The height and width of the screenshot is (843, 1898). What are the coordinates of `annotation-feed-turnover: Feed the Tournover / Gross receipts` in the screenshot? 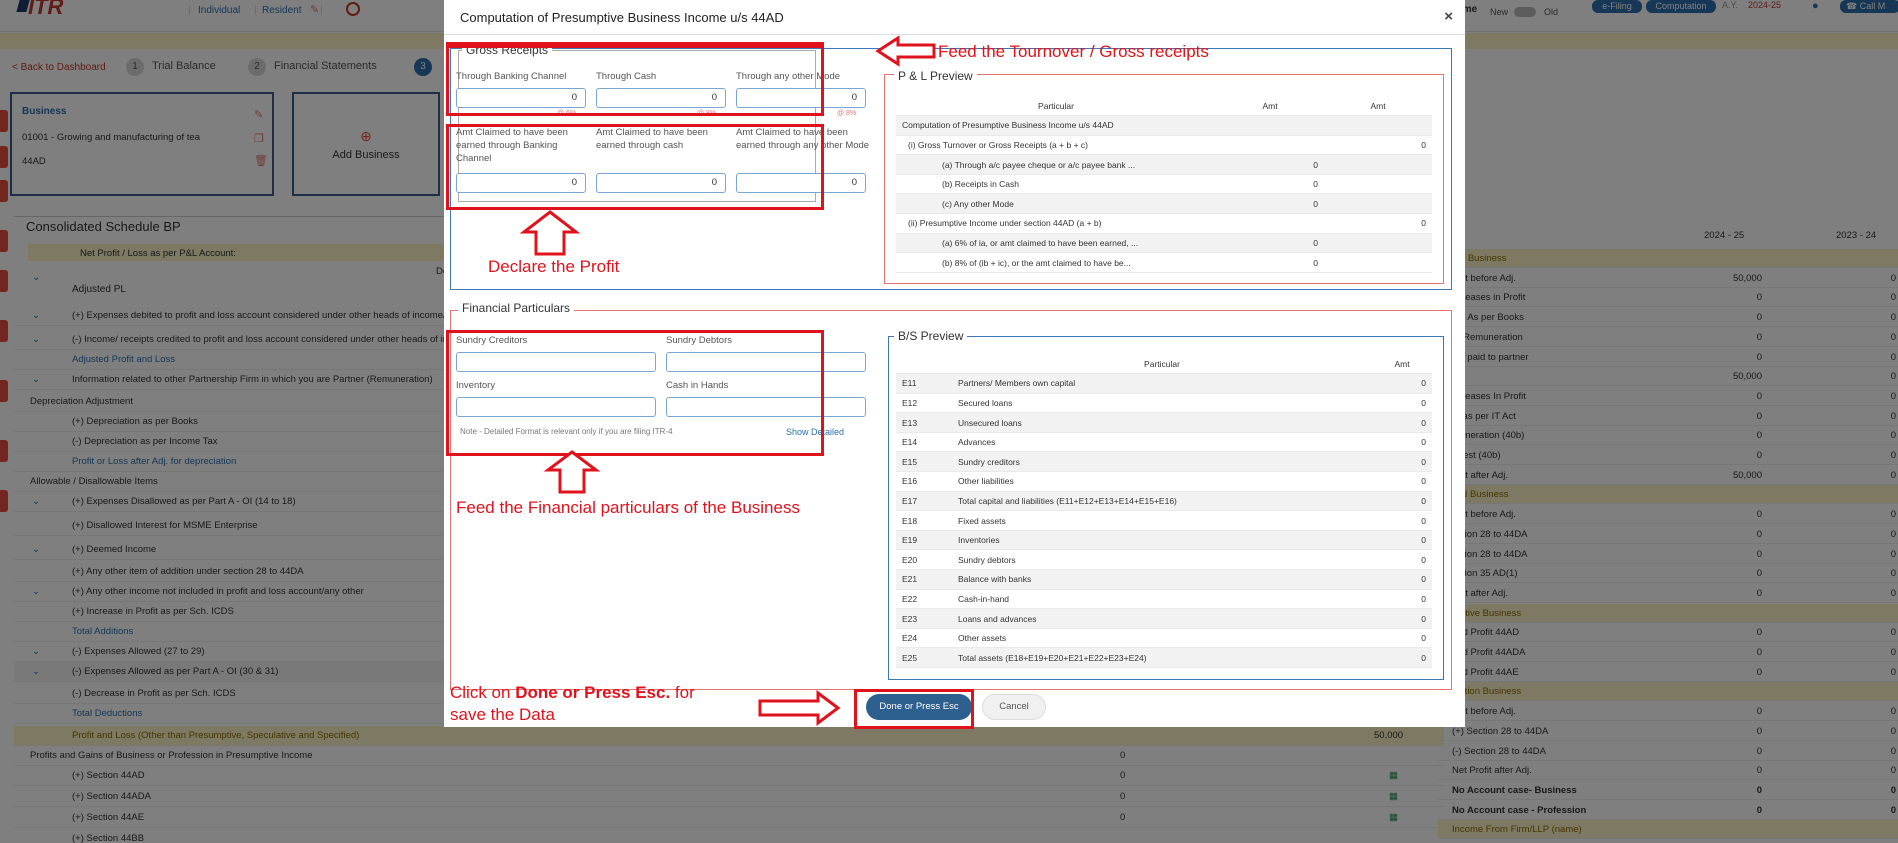 It's located at (1073, 51).